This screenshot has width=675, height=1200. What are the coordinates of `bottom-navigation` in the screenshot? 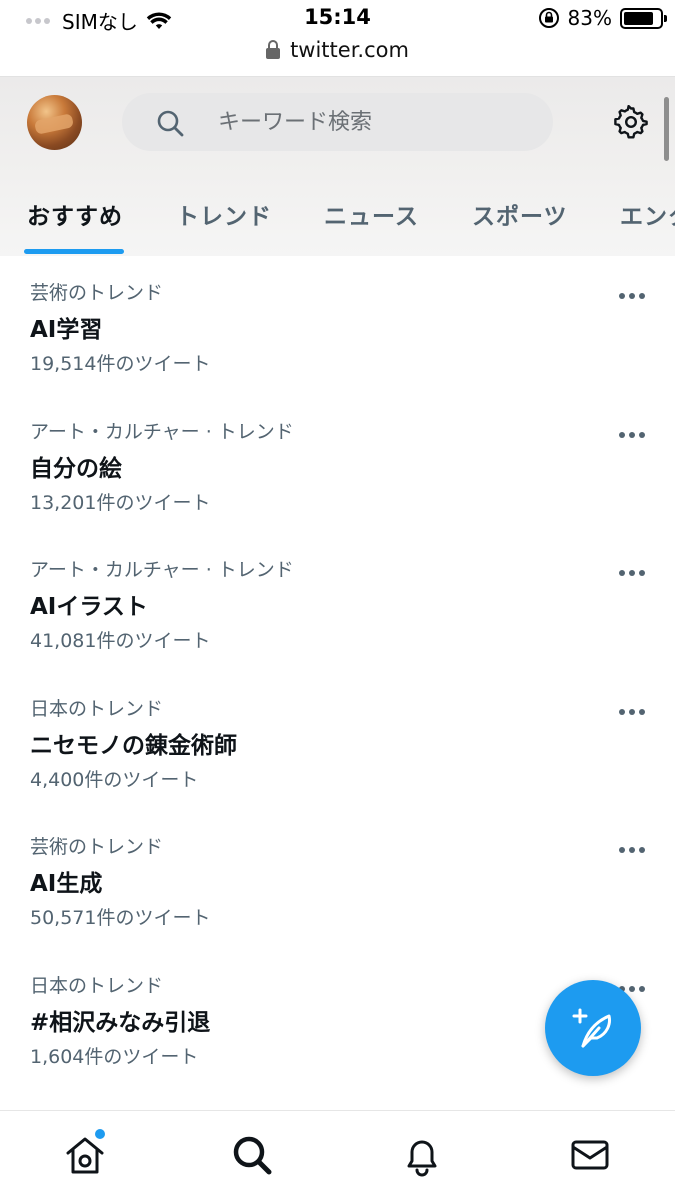 It's located at (337, 1155).